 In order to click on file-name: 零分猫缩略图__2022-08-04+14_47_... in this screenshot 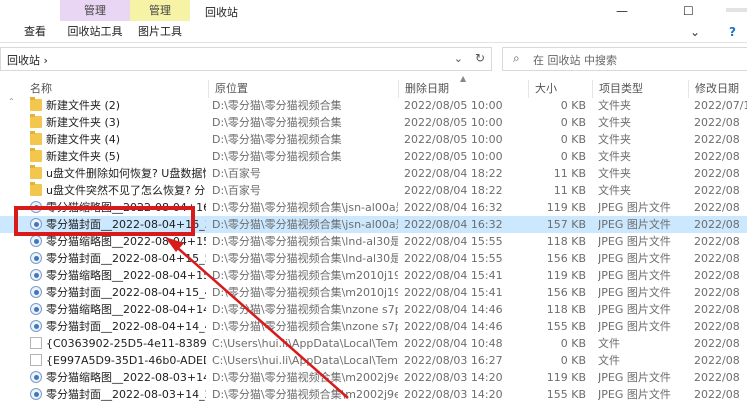, I will do `click(126, 309)`.